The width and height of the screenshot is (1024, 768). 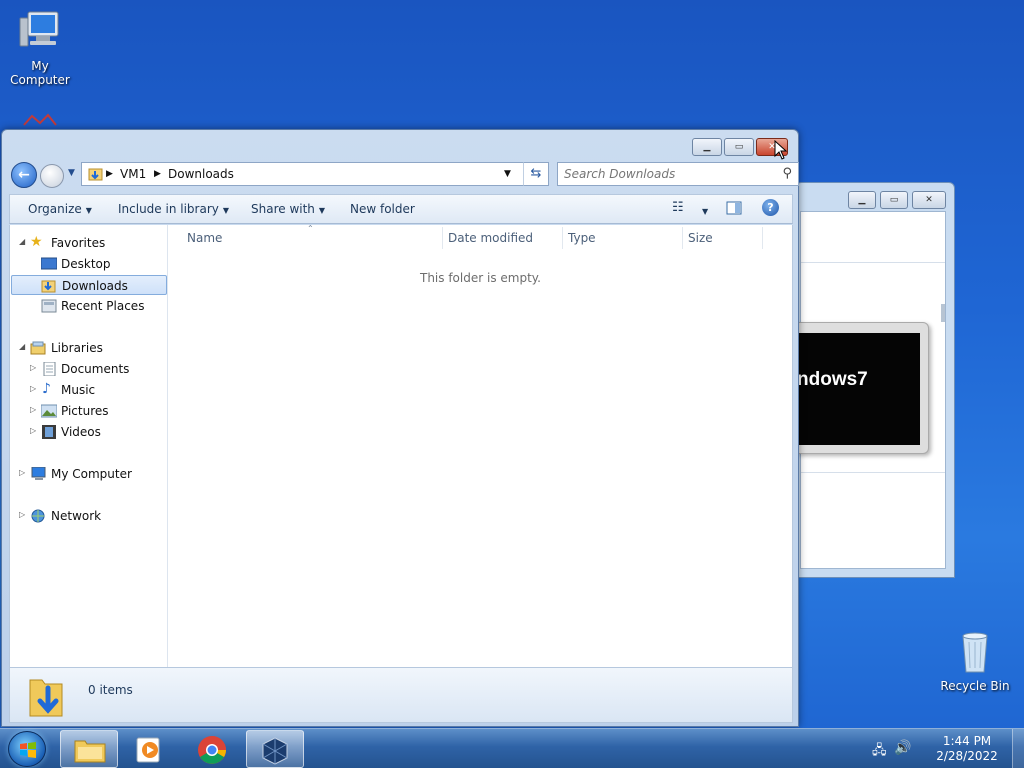 I want to click on column-header-type: Type, so click(x=582, y=241).